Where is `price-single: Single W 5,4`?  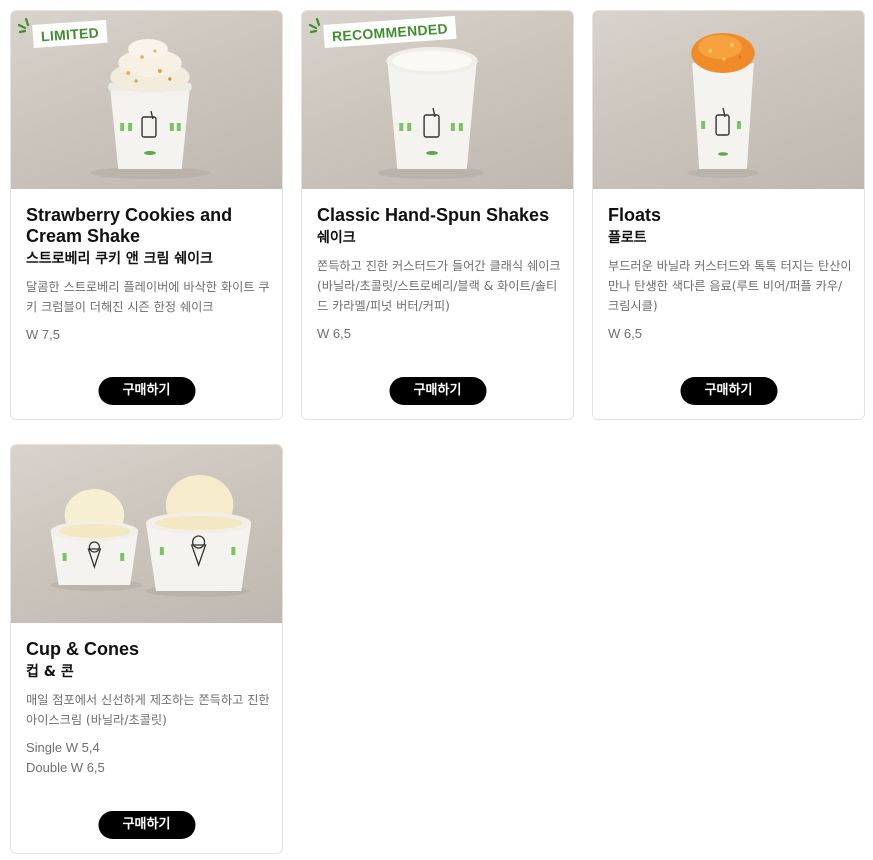
price-single: Single W 5,4 is located at coordinates (63, 747).